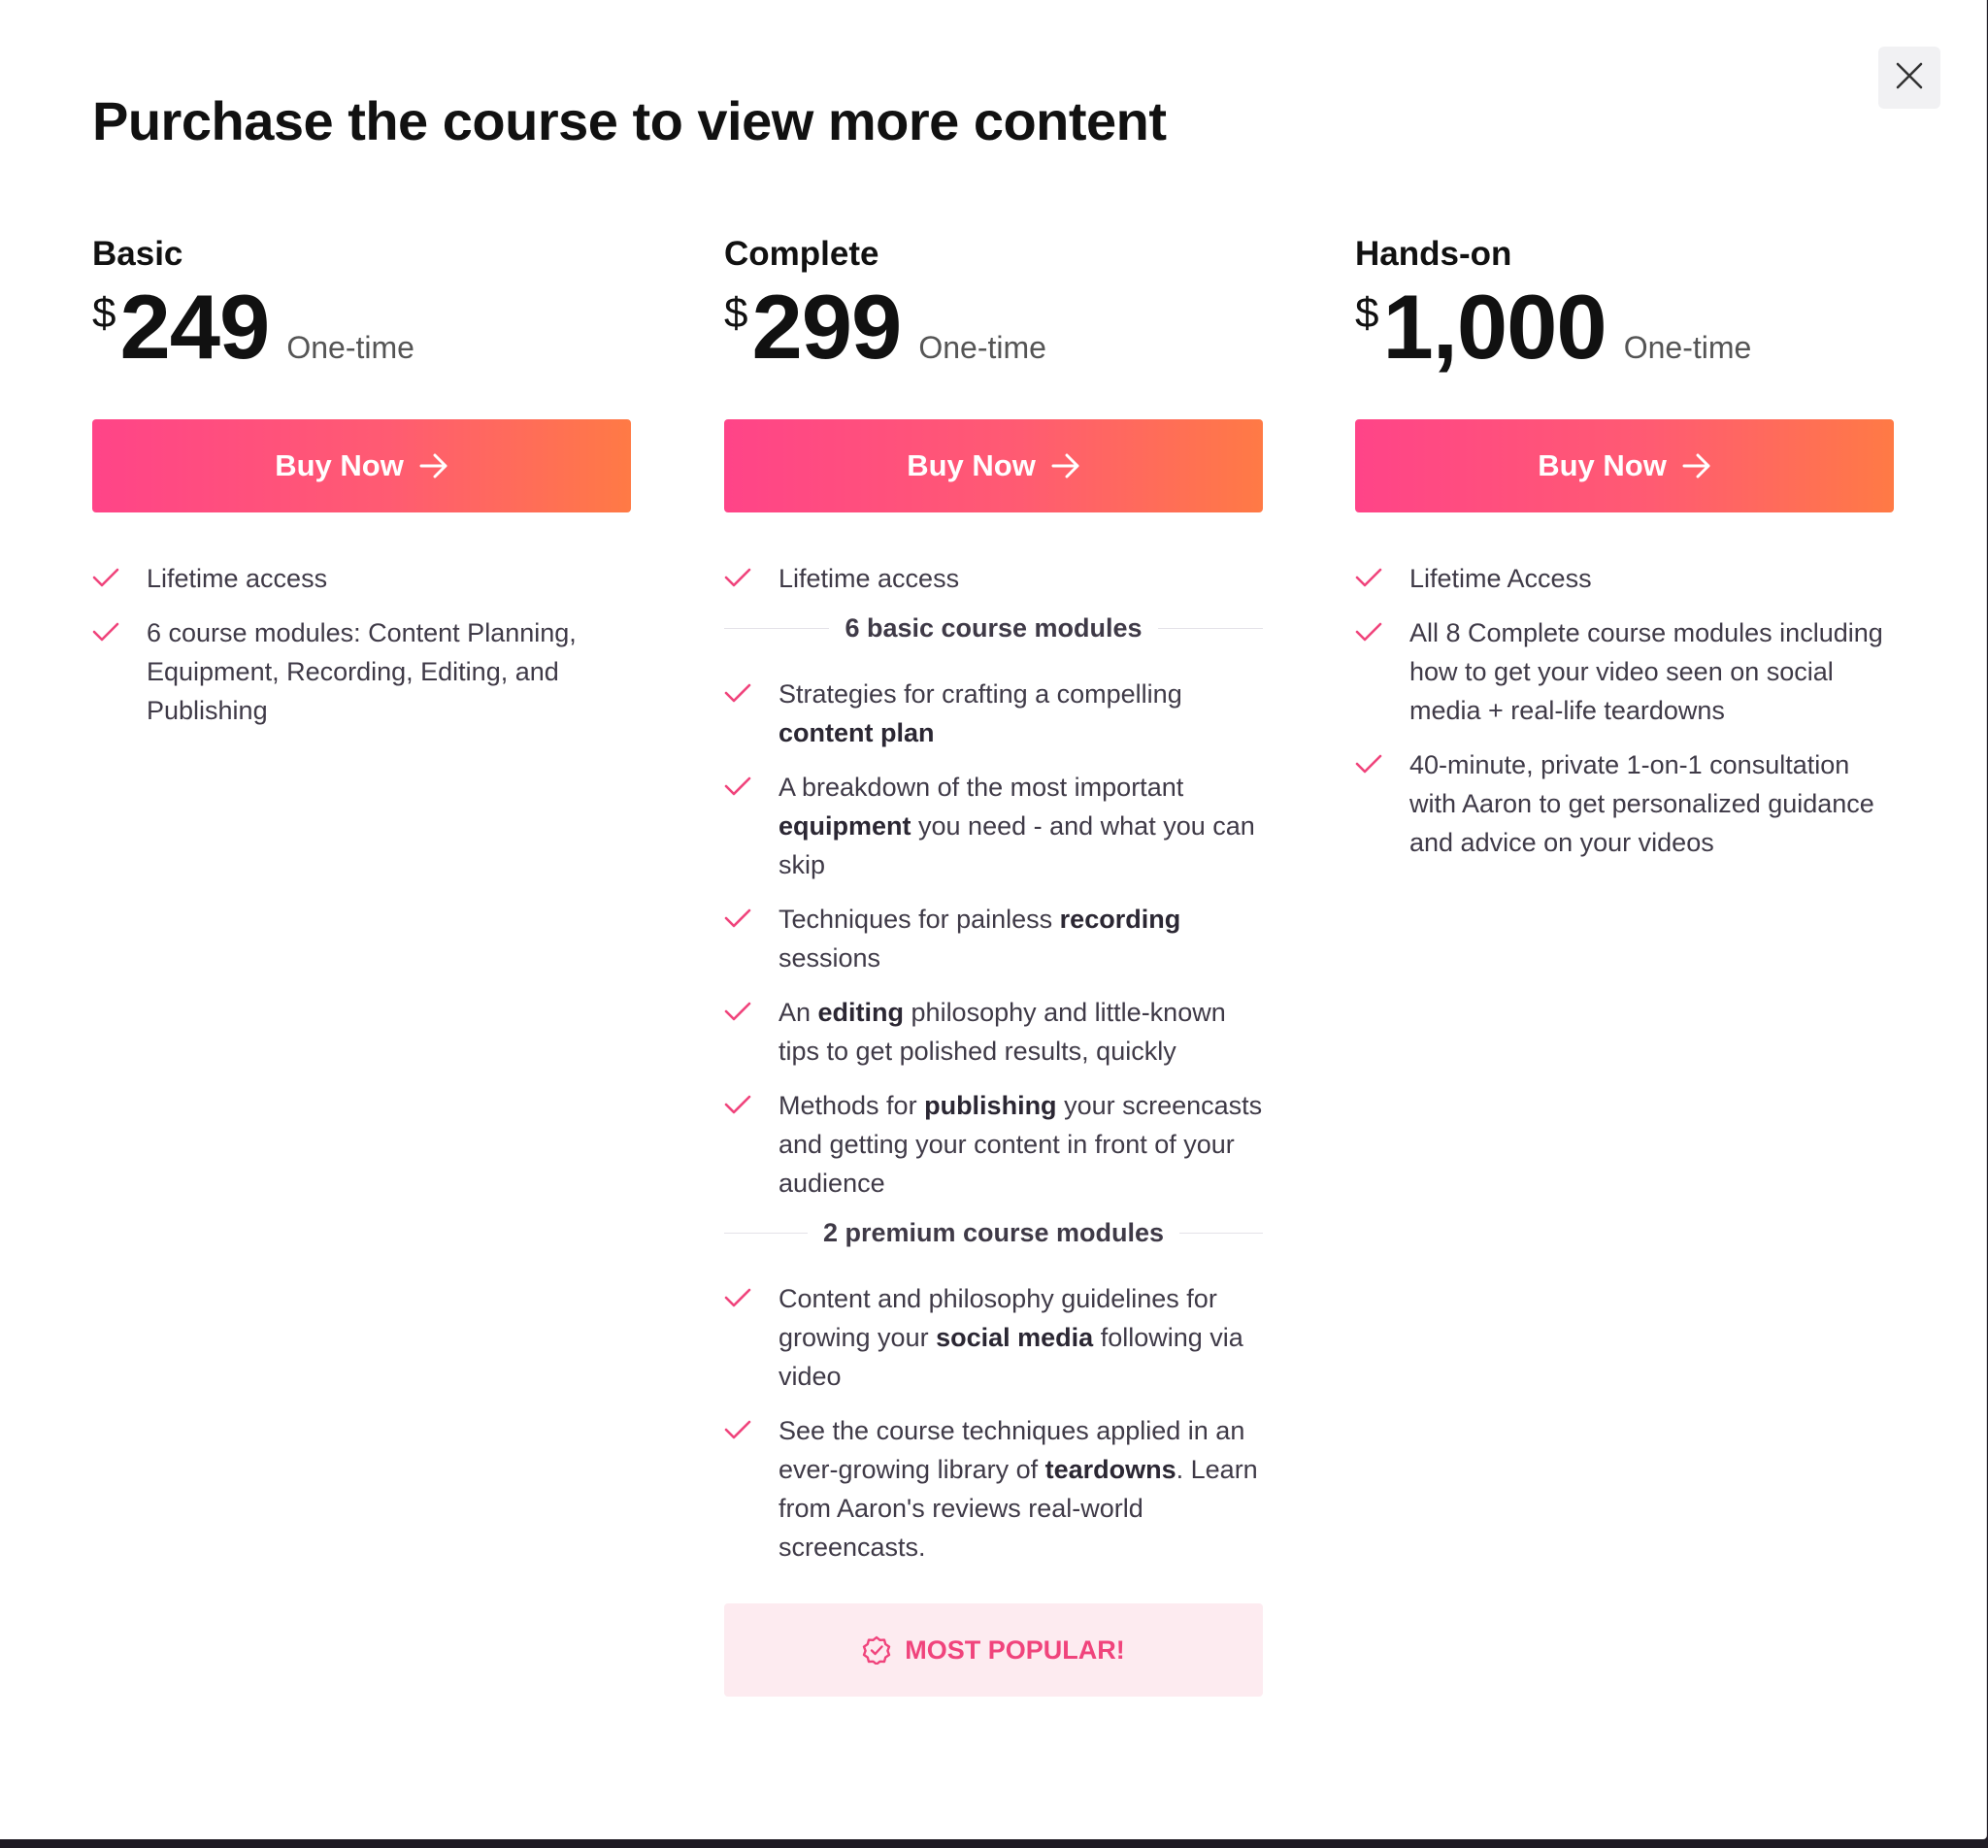 The height and width of the screenshot is (1848, 1988). I want to click on buy-now-button-hands-on: Buy Now, so click(1625, 465).